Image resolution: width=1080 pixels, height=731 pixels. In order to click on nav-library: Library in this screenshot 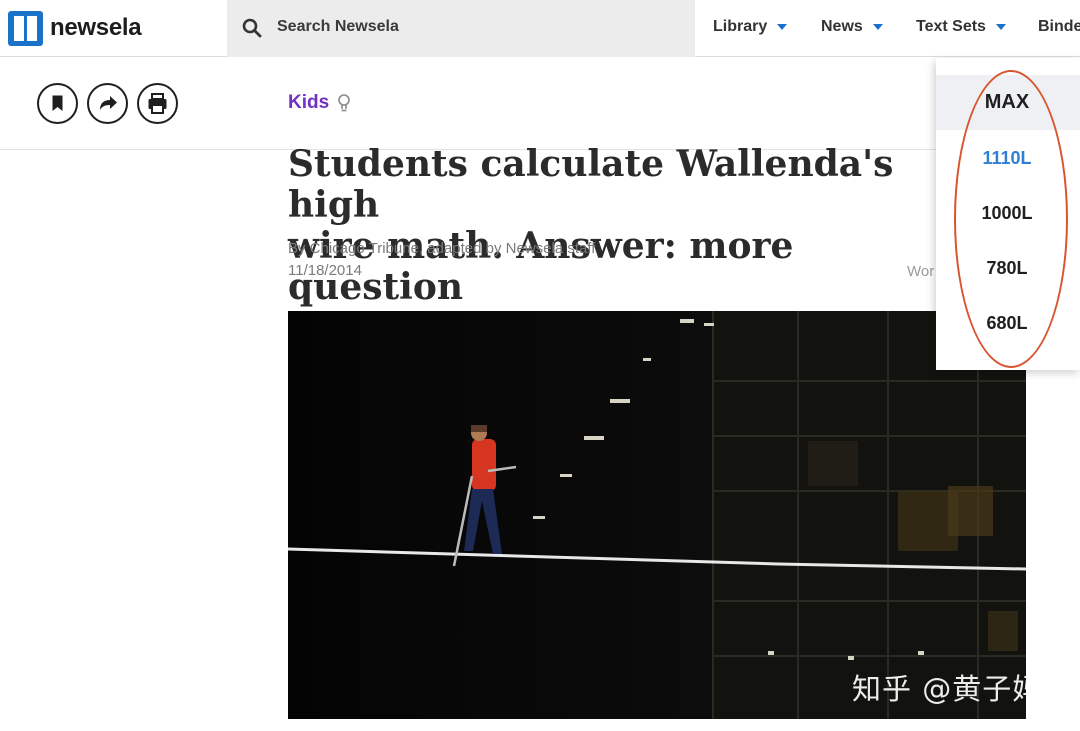, I will do `click(750, 27)`.